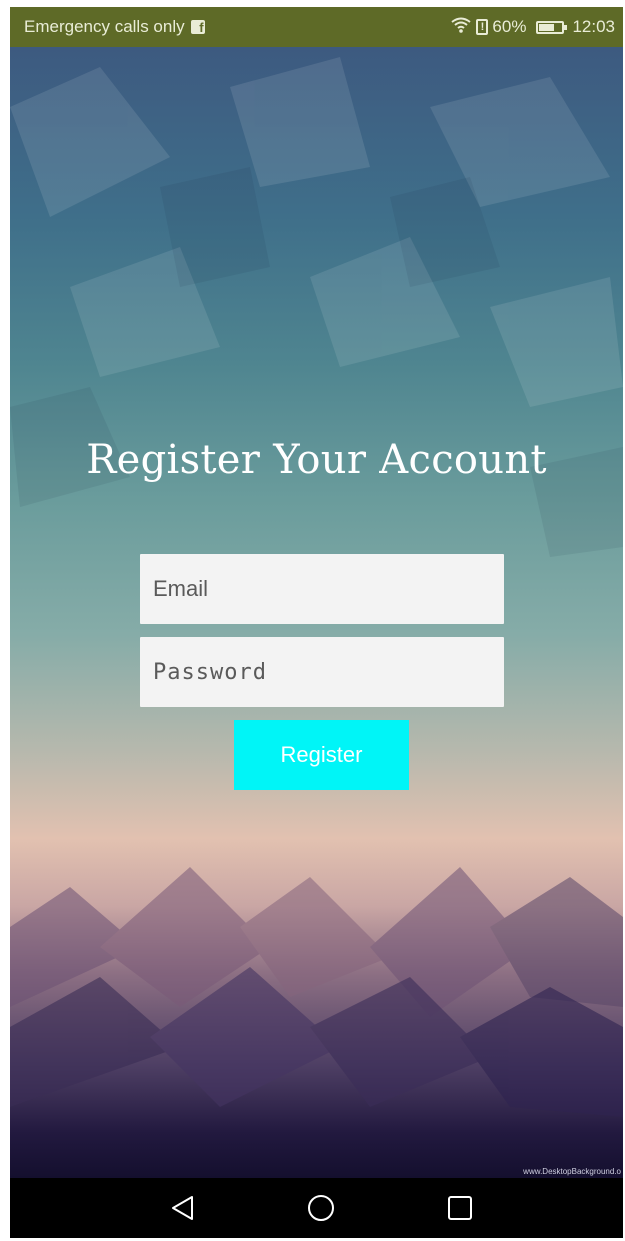  Describe the element at coordinates (322, 589) in the screenshot. I see `email-field` at that location.